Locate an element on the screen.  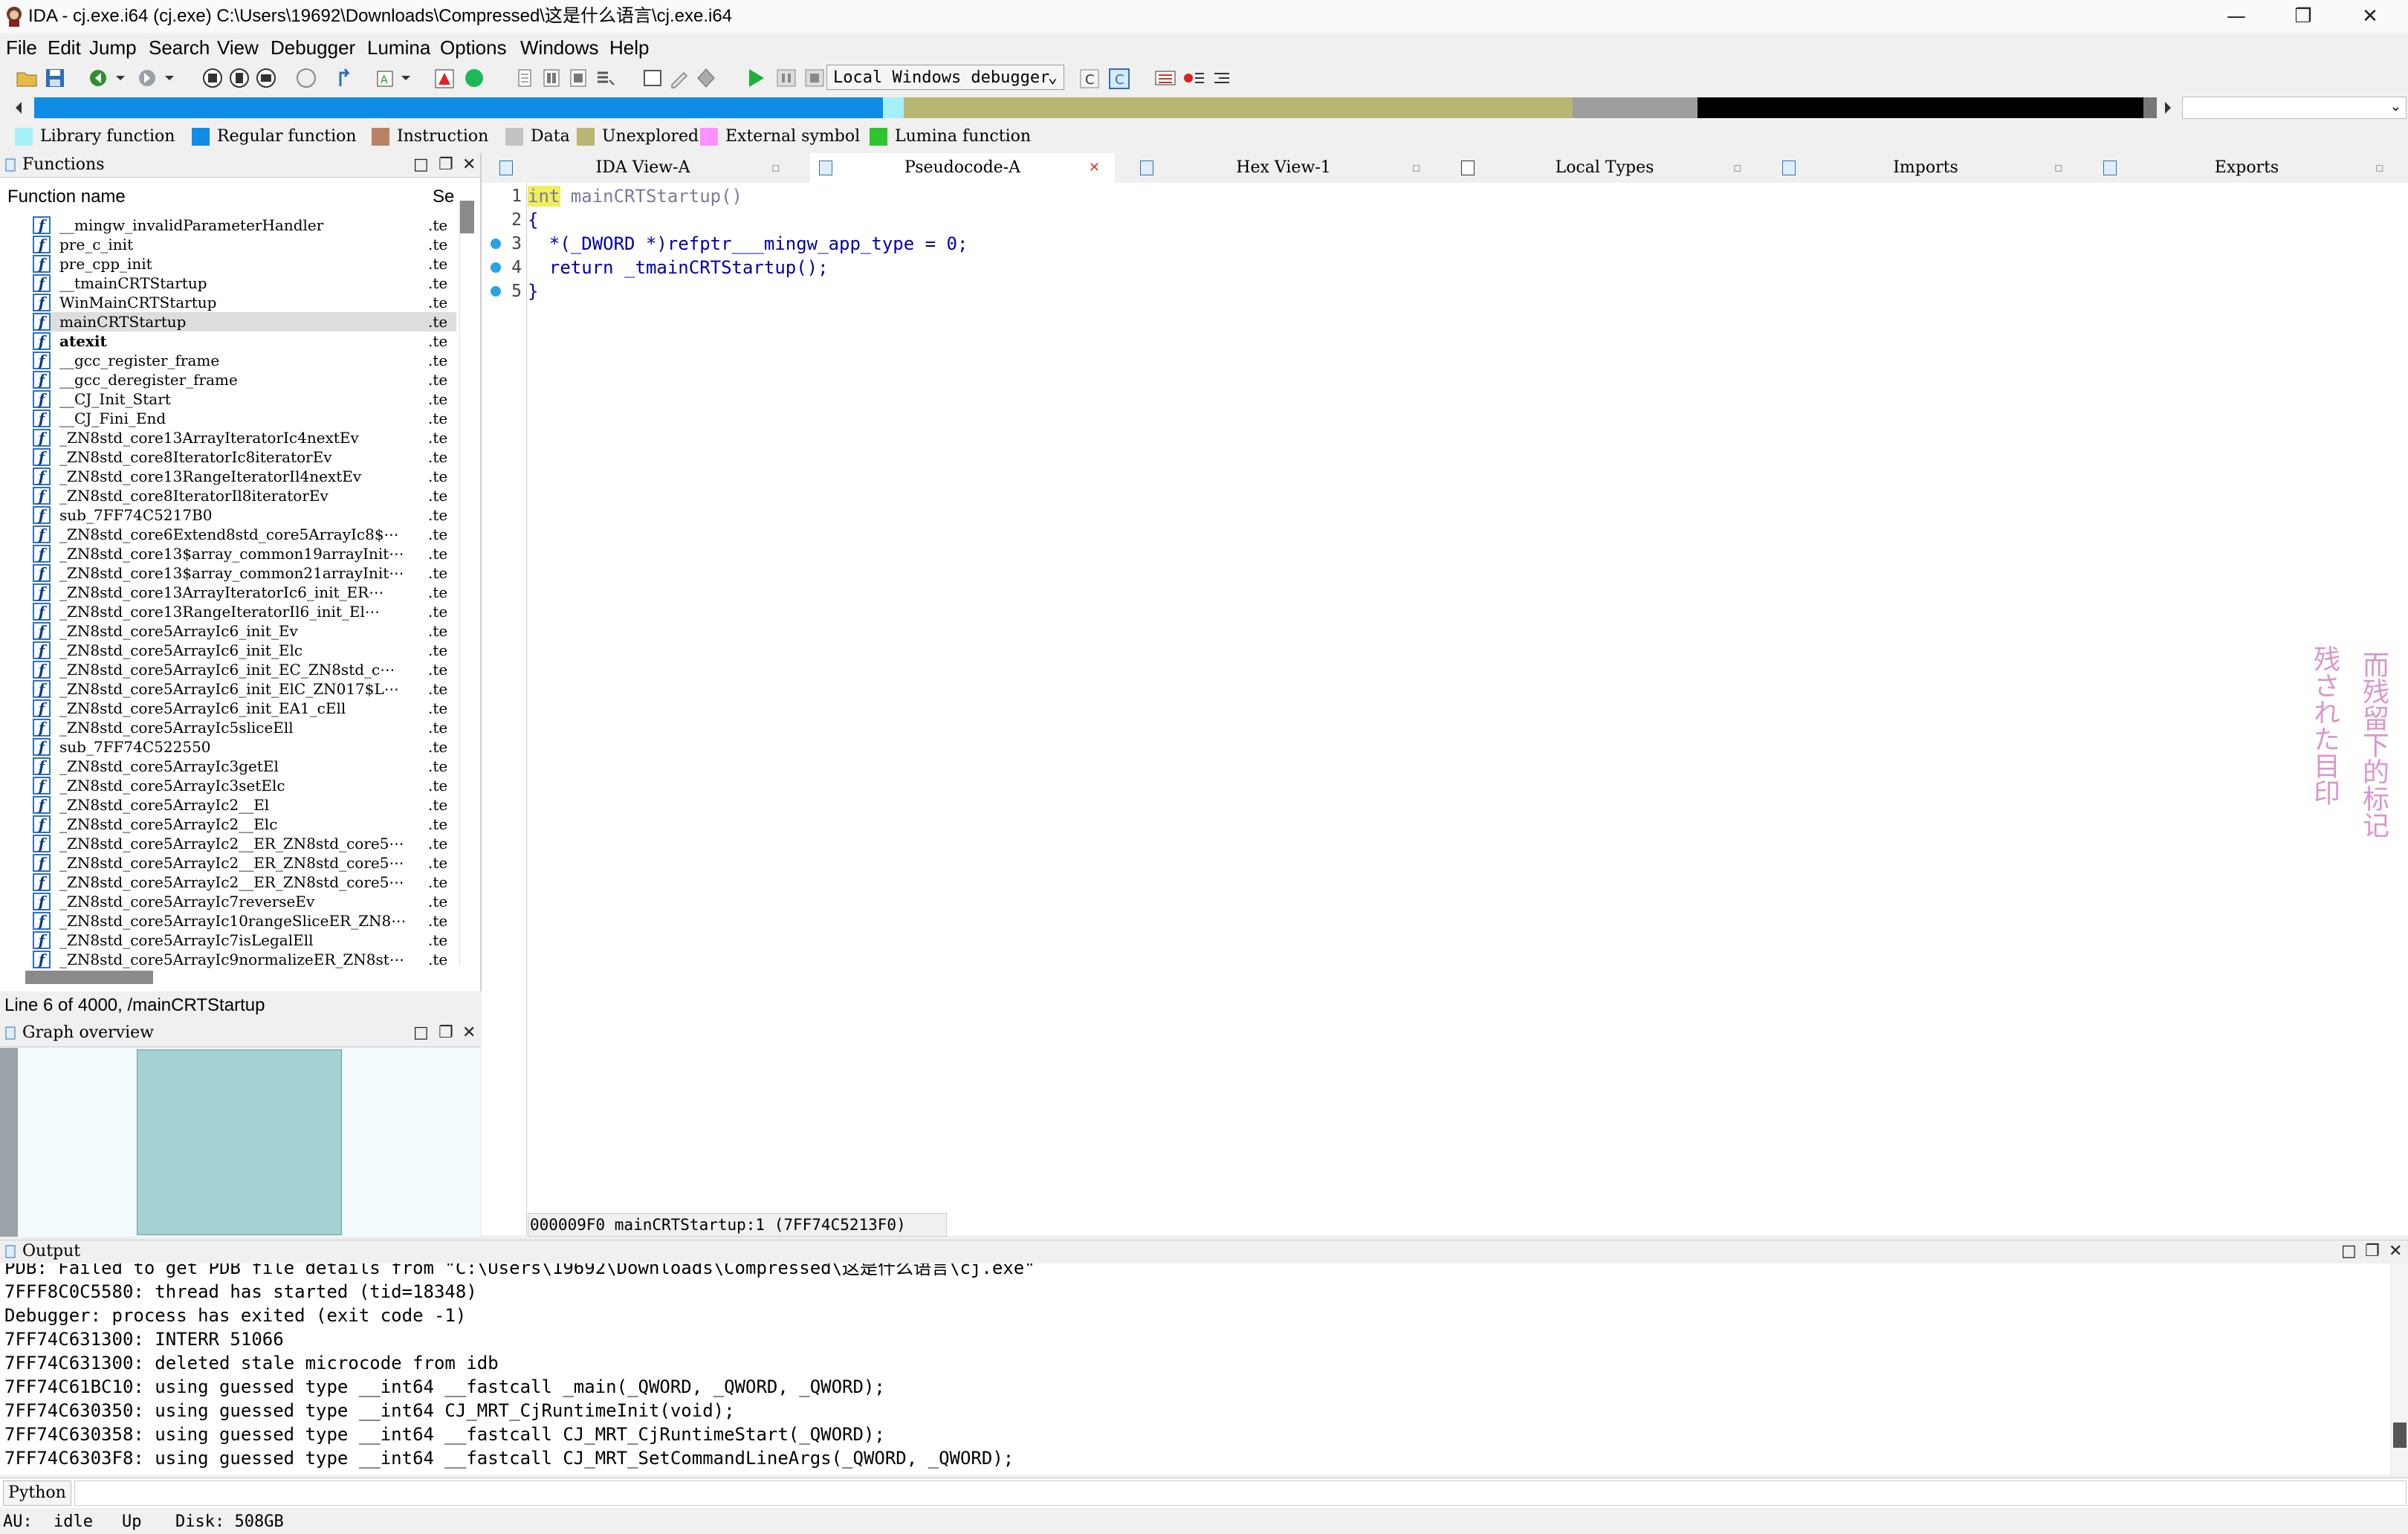
tab-exports: Exports ▫ is located at coordinates (2246, 168).